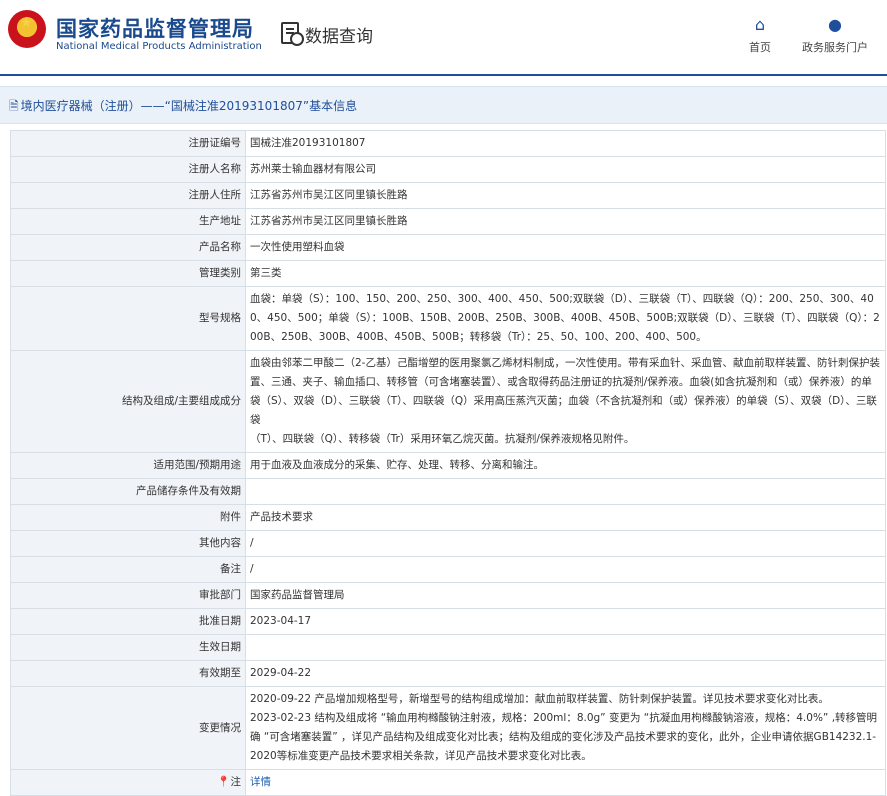 This screenshot has width=887, height=796. I want to click on document-icon: 🗎, so click(14, 106).